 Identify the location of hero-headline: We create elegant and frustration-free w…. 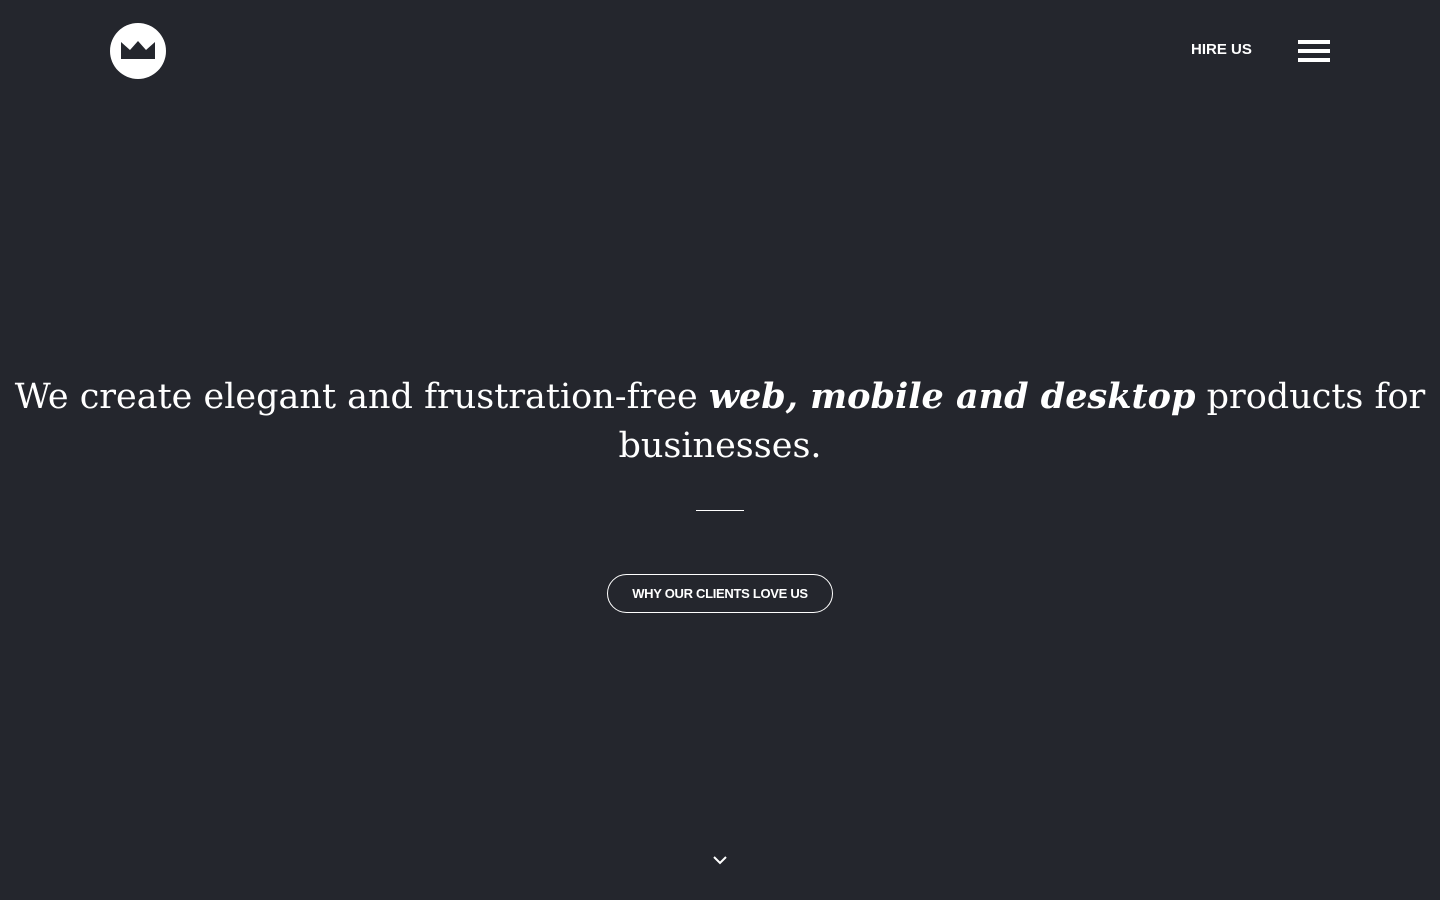
(720, 421).